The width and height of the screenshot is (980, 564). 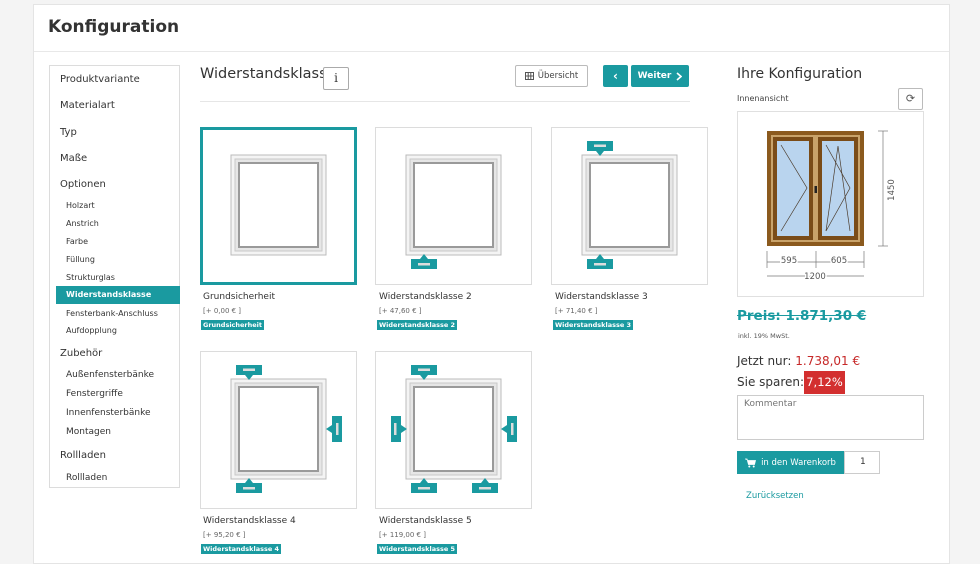 I want to click on option-name: Widerstandsklasse 3, so click(x=601, y=297).